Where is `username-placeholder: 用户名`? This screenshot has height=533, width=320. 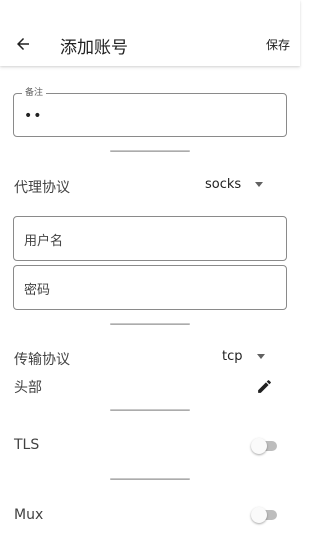 username-placeholder: 用户名 is located at coordinates (44, 241).